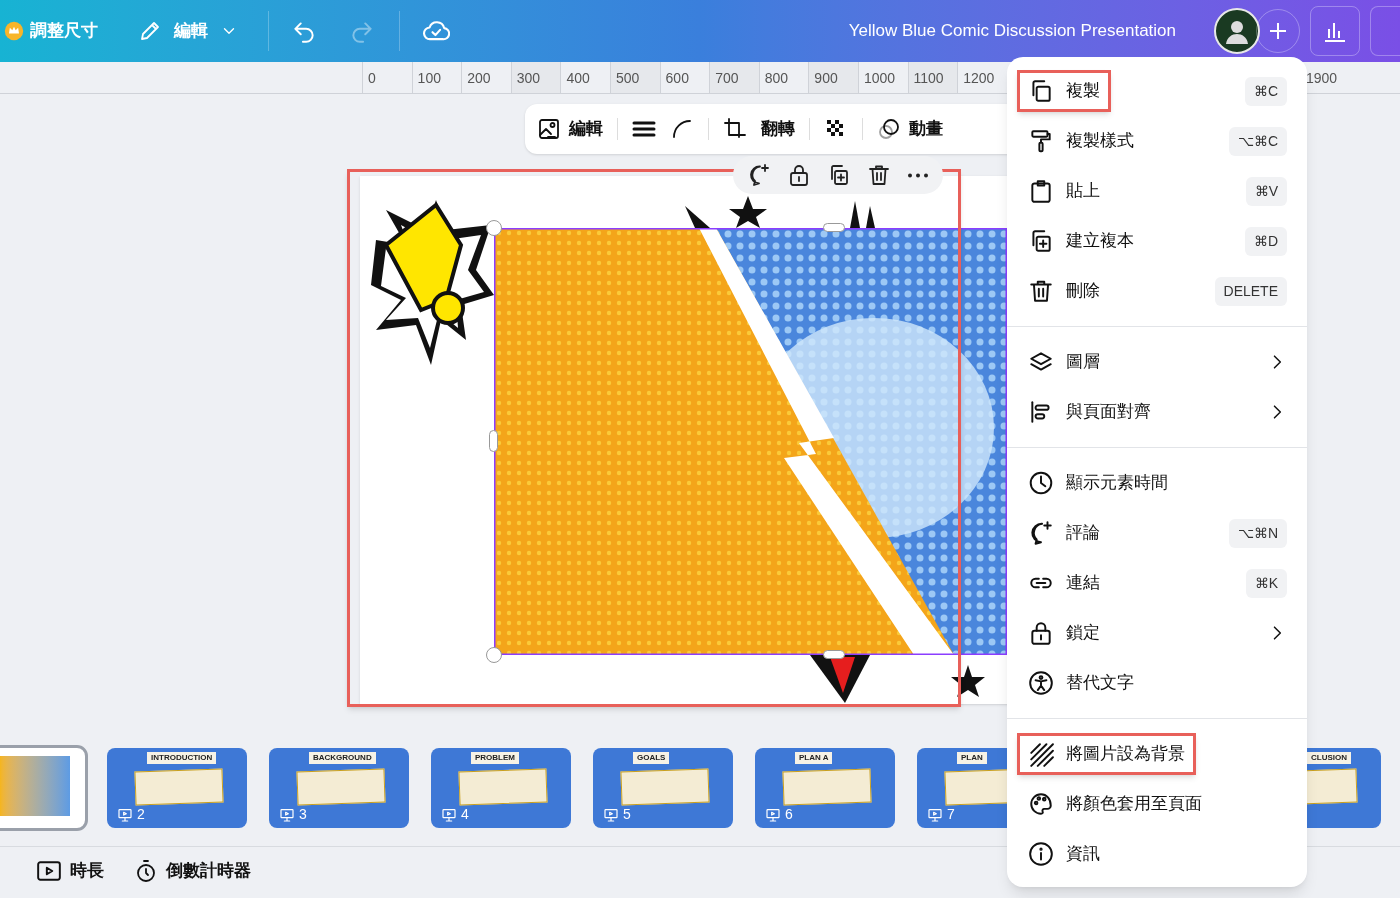 The width and height of the screenshot is (1400, 898). What do you see at coordinates (1278, 31) in the screenshot?
I see `plus-icon` at bounding box center [1278, 31].